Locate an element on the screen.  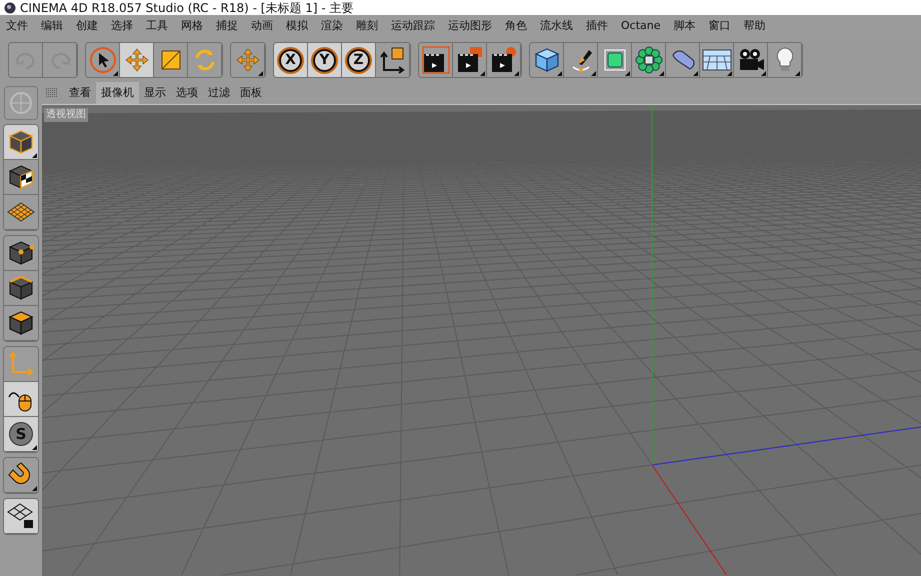
coordinate-cube-icon is located at coordinates (392, 60).